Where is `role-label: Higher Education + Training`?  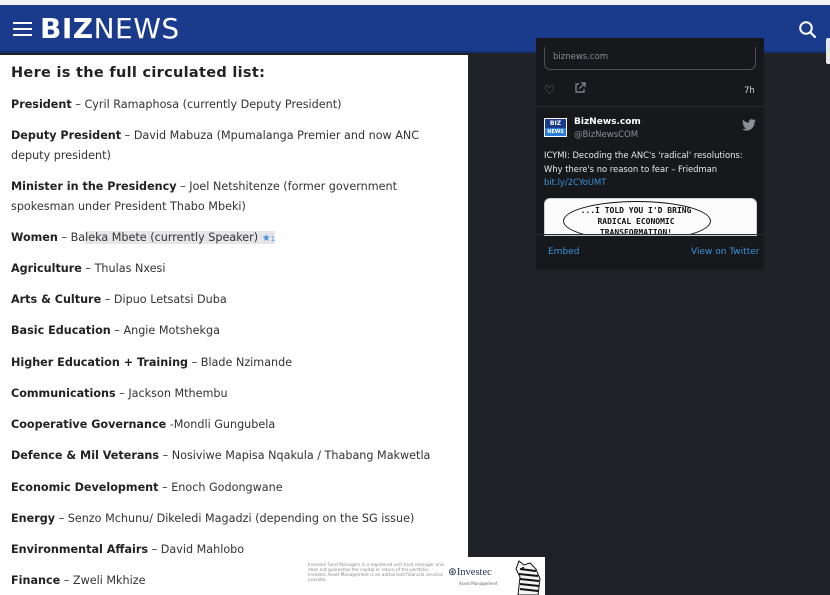 role-label: Higher Education + Training is located at coordinates (100, 362).